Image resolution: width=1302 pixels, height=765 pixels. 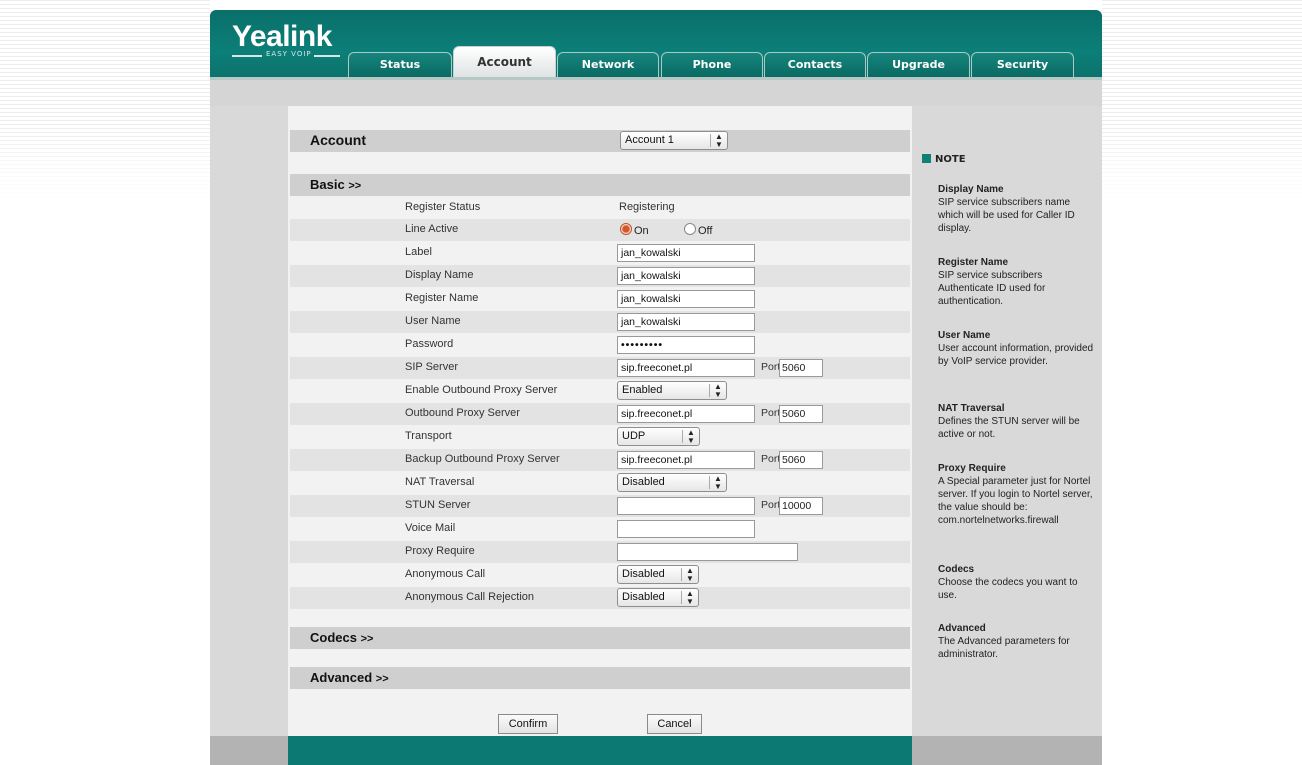 I want to click on row-register-name: Register Name jan_kowalski, so click(x=600, y=299).